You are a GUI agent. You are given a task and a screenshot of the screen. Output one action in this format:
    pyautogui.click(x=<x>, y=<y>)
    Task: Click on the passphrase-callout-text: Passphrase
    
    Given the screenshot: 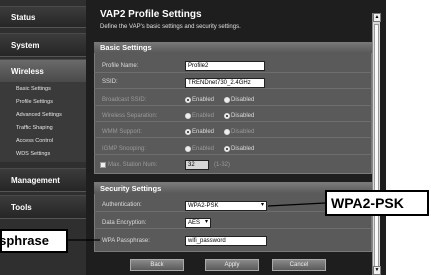 What is the action you would take?
    pyautogui.click(x=24, y=240)
    